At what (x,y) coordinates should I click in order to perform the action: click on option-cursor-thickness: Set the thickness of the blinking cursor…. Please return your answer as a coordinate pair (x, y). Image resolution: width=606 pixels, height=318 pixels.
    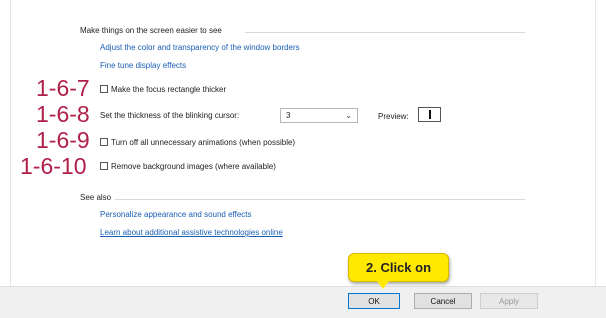
    Looking at the image, I should click on (169, 115).